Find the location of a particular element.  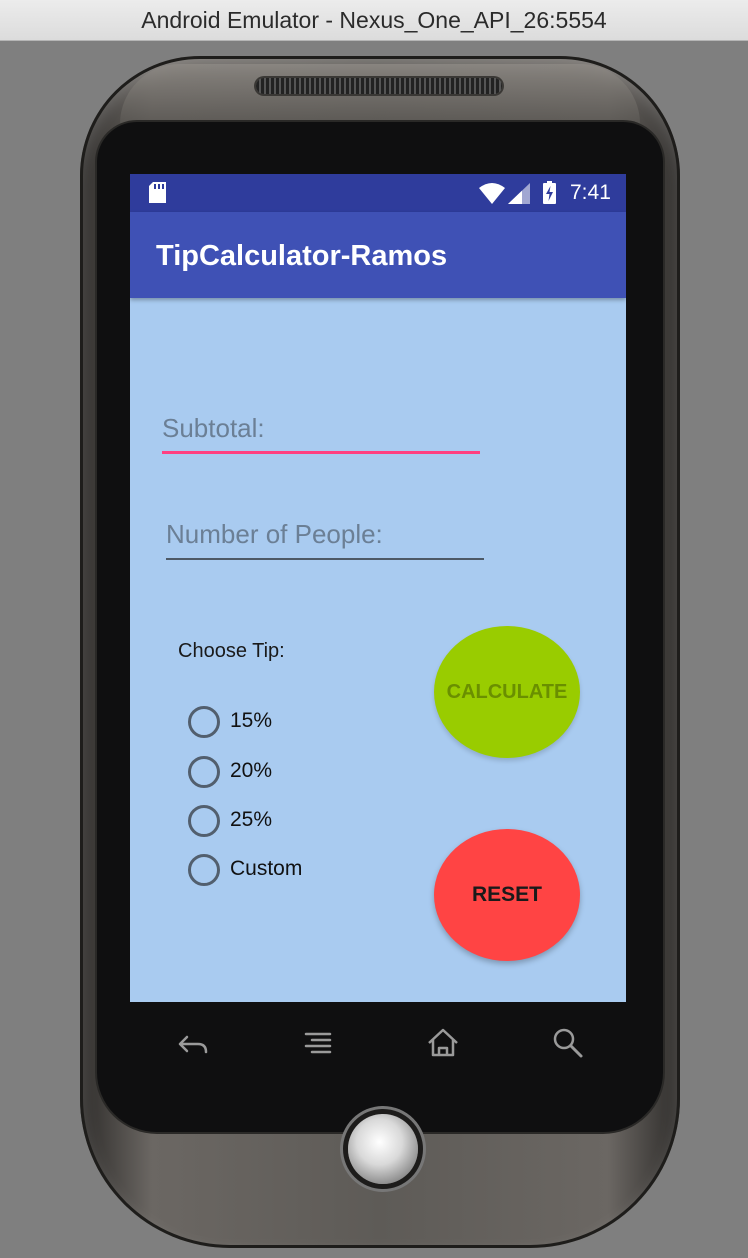

reset-button: RESET is located at coordinates (507, 895).